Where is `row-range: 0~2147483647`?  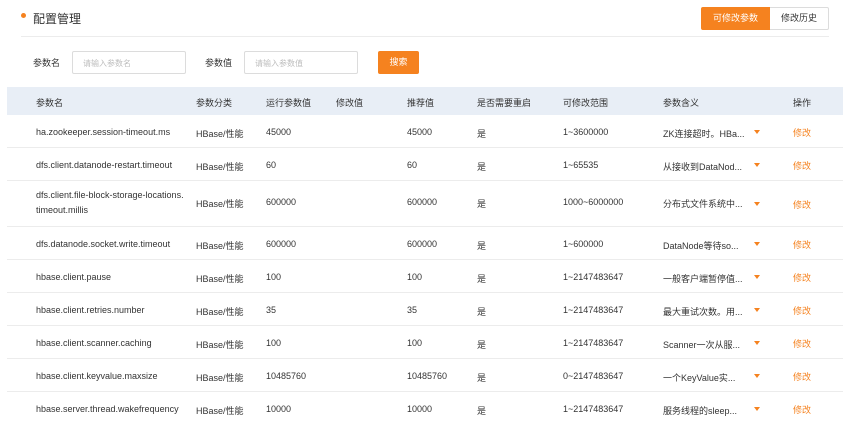 row-range: 0~2147483647 is located at coordinates (593, 376).